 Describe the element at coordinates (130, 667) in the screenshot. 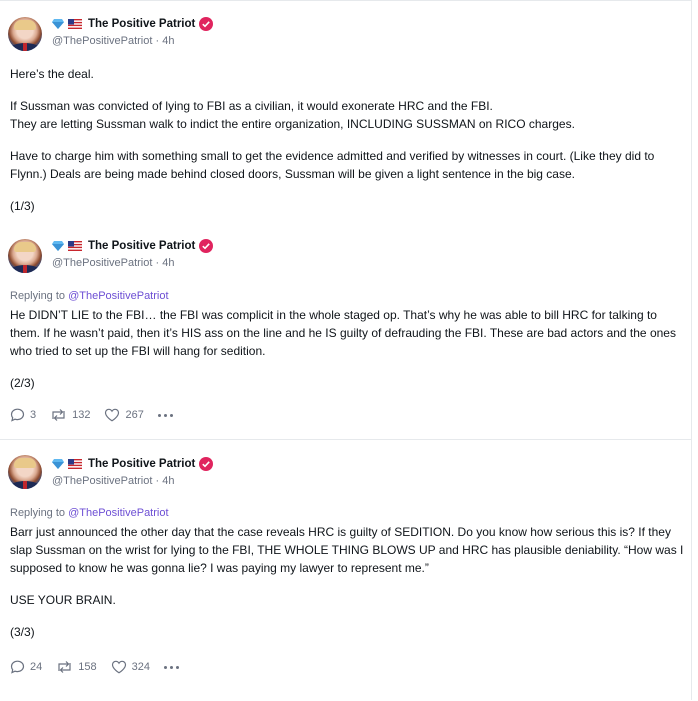

I see `like-button: 324` at that location.